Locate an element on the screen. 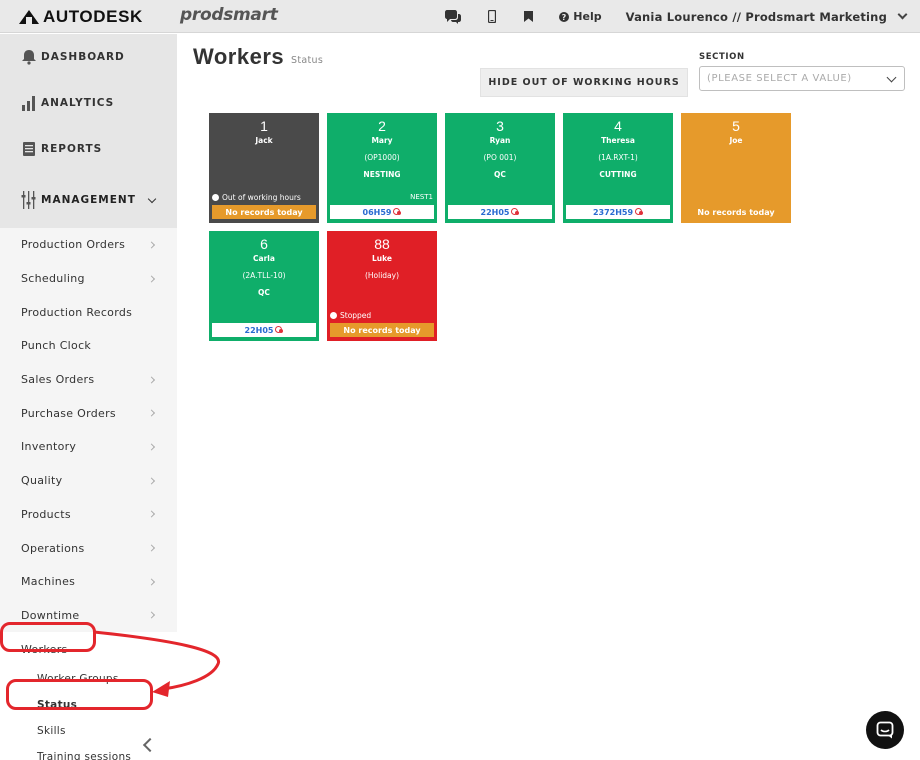  sidebar-item-label: Inventory is located at coordinates (49, 447).